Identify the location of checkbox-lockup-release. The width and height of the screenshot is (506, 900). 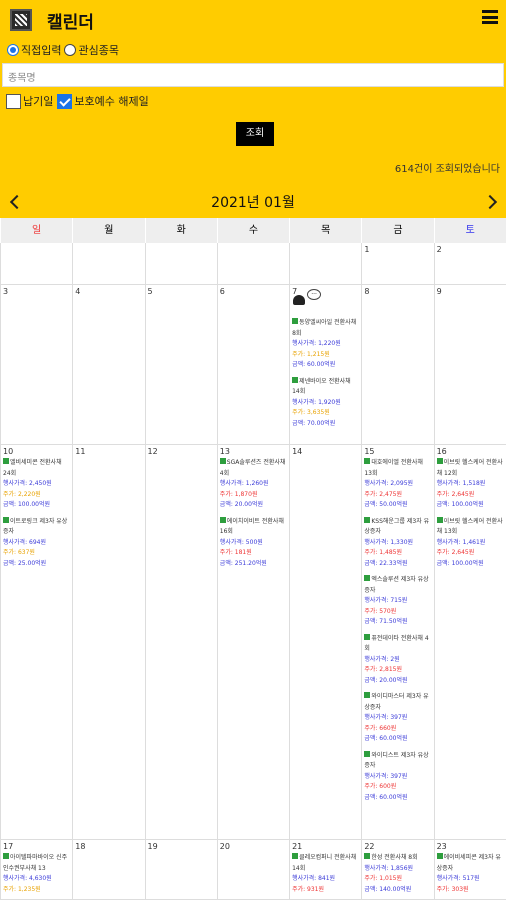
(65, 101).